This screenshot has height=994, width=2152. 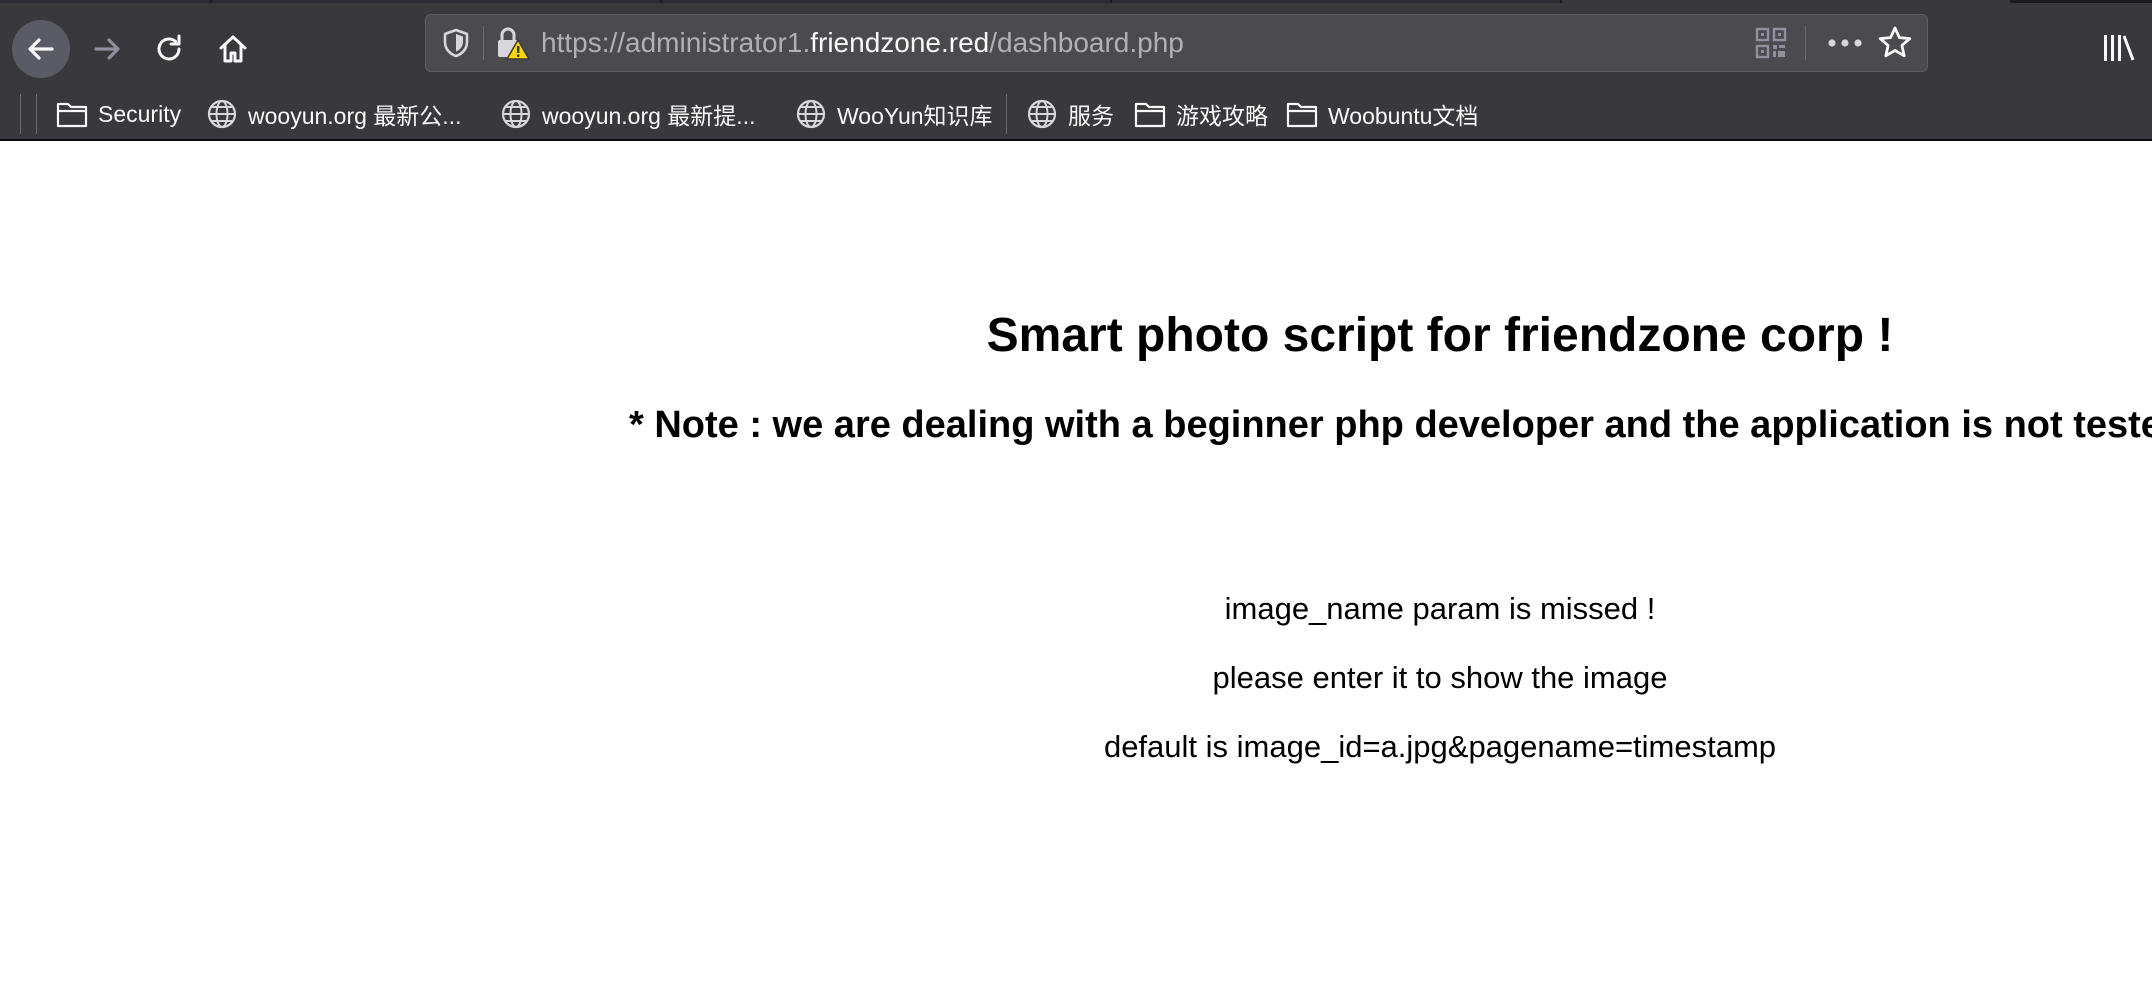 I want to click on arrow-left-icon, so click(x=41, y=49).